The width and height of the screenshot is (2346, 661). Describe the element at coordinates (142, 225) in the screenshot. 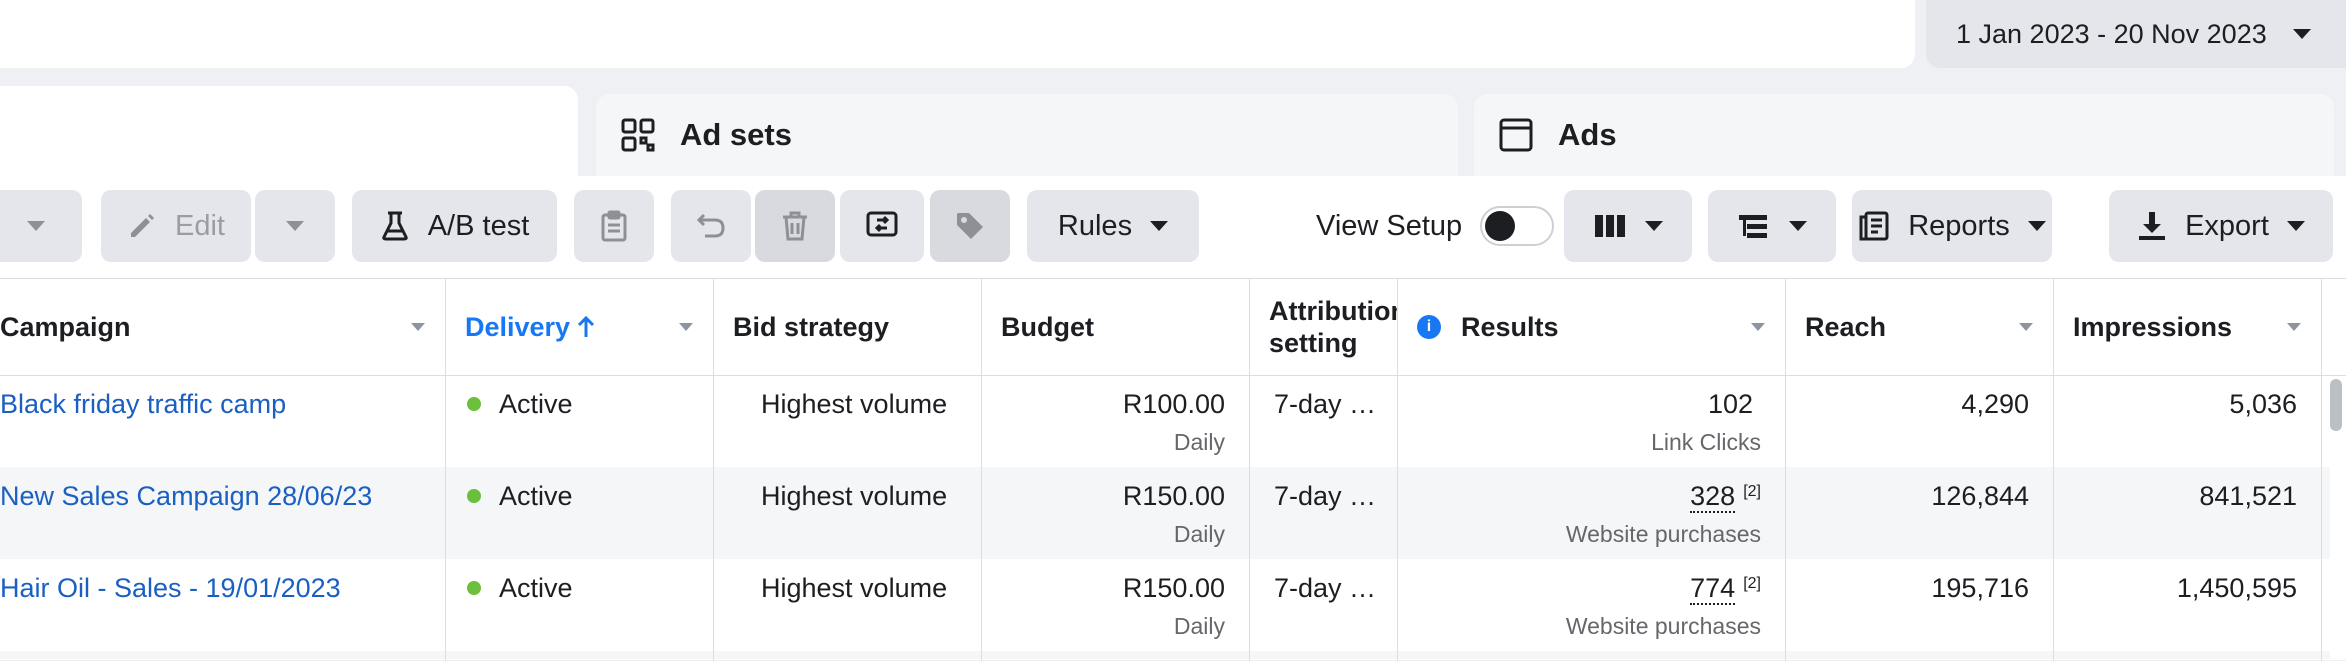

I see `pencil-icon` at that location.